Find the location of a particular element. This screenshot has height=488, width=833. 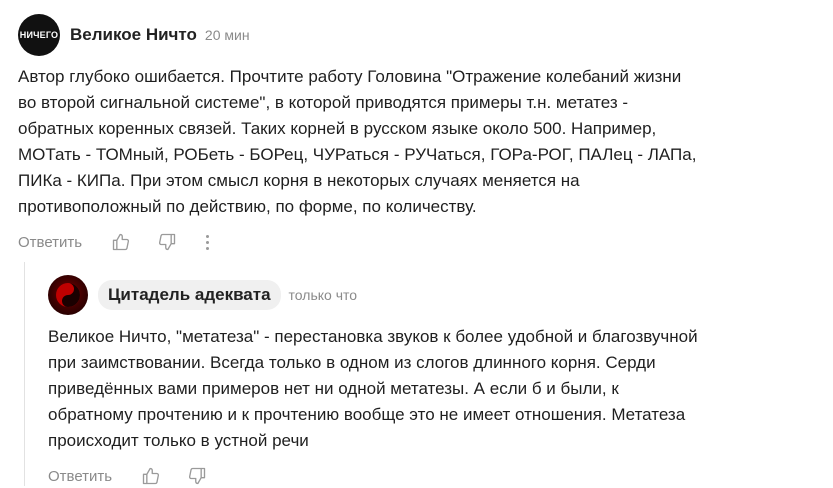

yin-yang-icon is located at coordinates (68, 295).